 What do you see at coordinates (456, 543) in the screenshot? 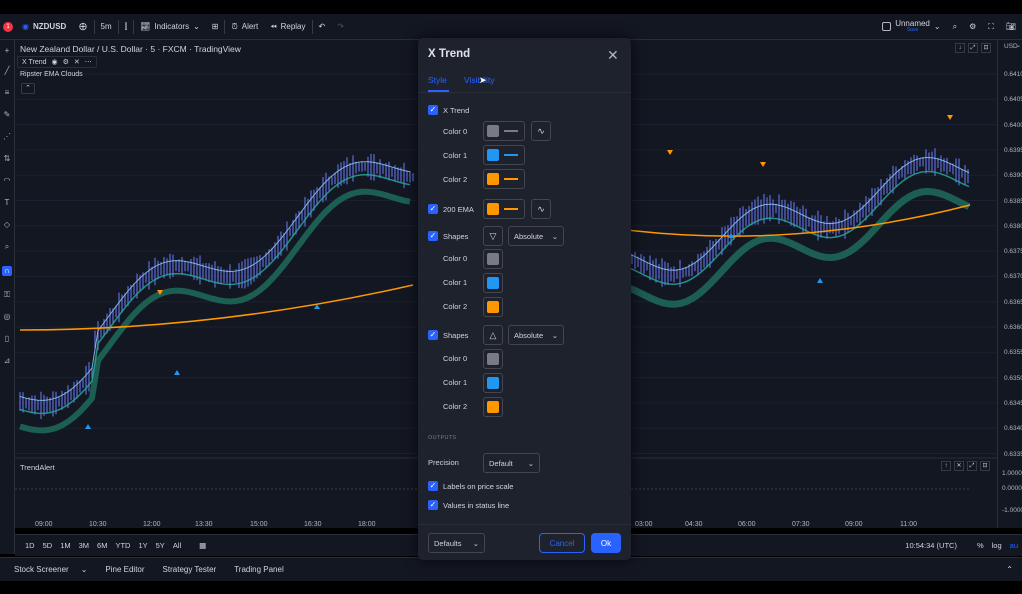
I see `defaults-dropdown: Defaults ⌄` at bounding box center [456, 543].